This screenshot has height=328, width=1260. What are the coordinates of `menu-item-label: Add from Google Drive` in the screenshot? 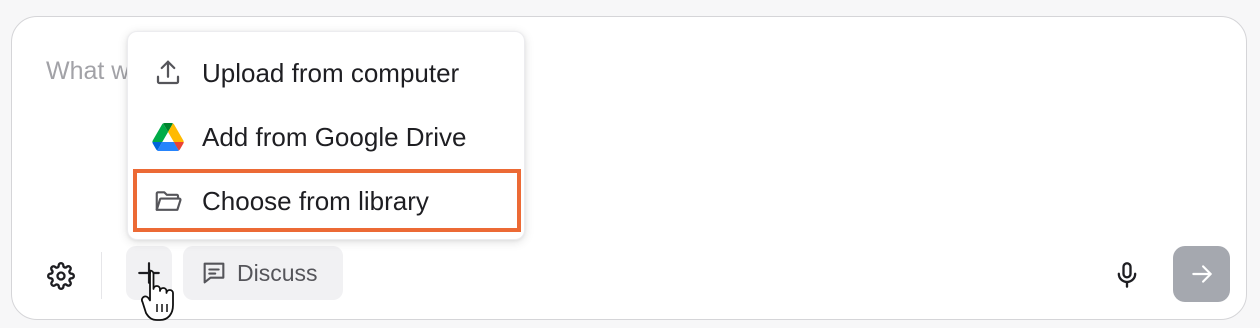 It's located at (334, 136).